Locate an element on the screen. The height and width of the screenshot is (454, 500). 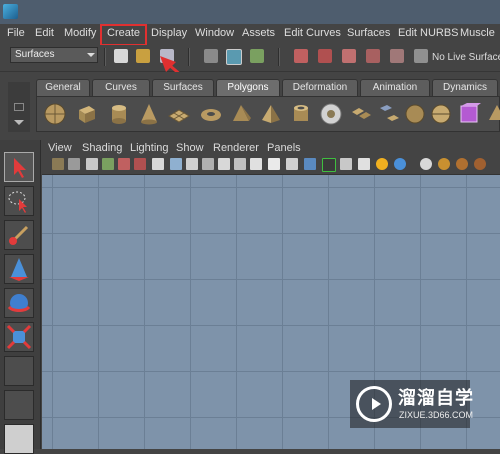
panel-menu-view: View is located at coordinates (60, 148).